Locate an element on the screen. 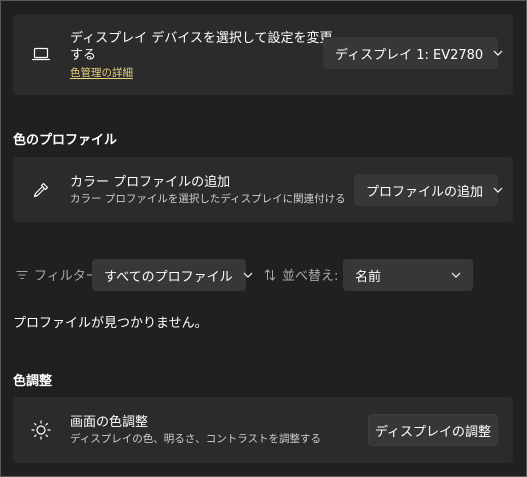 This screenshot has height=477, width=527. brightness-icon is located at coordinates (41, 430).